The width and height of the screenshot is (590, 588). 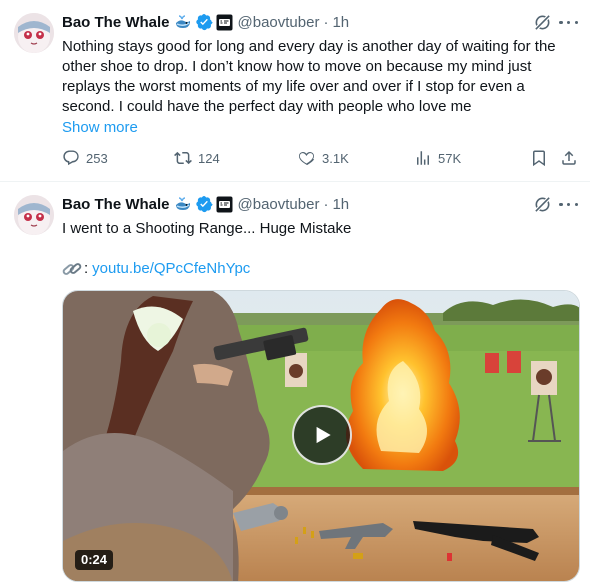 I want to click on link-emoji-icon, so click(x=72, y=269).